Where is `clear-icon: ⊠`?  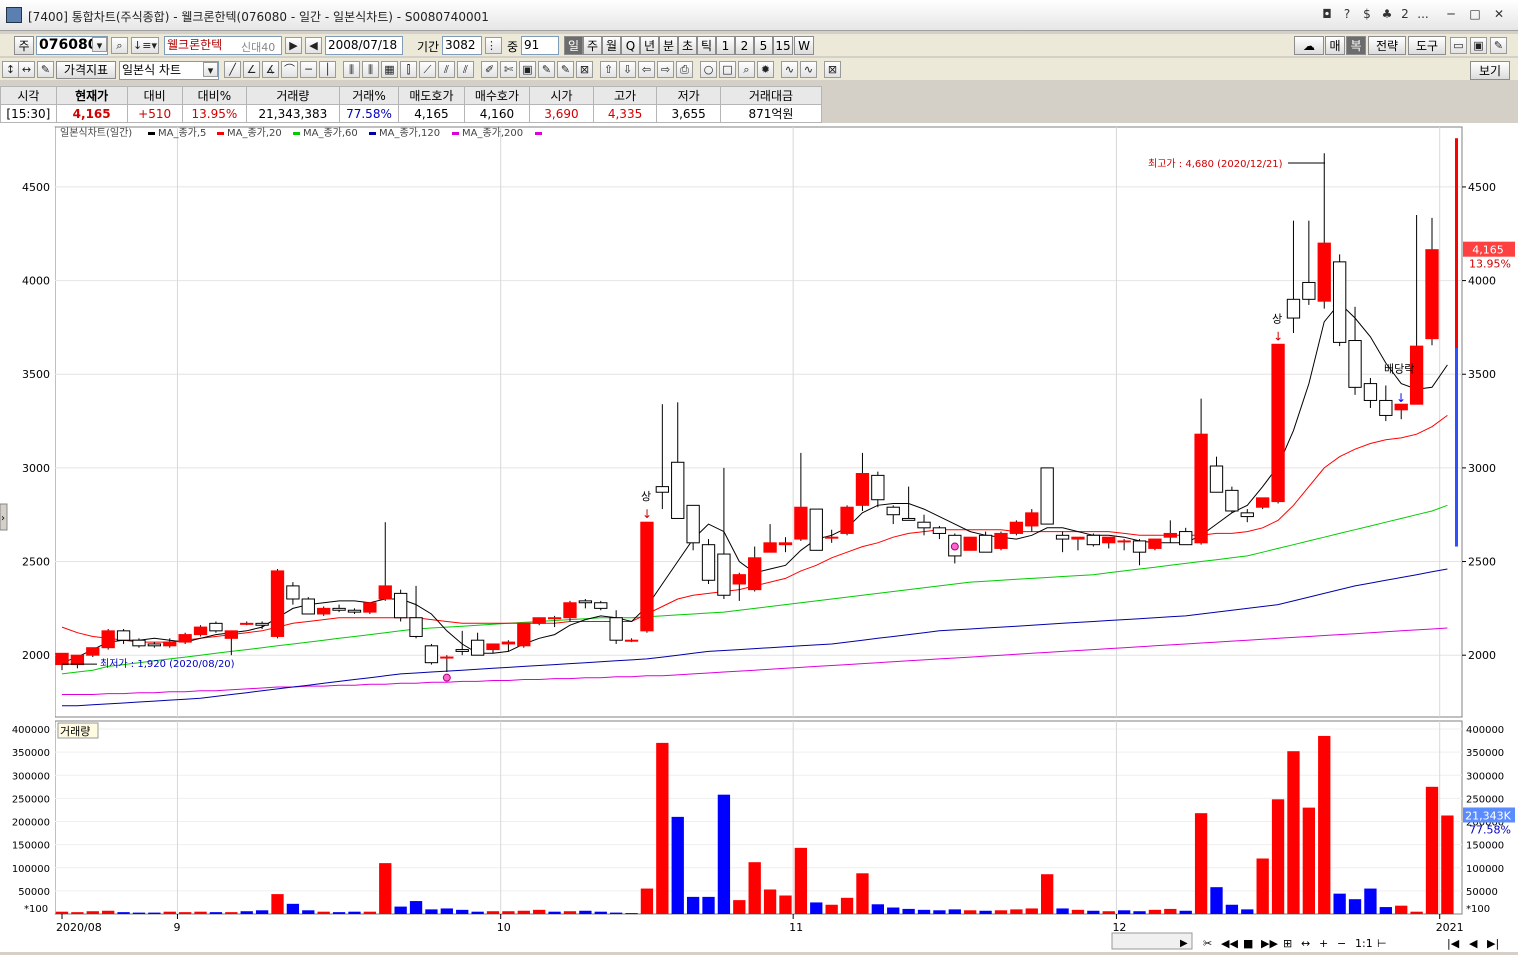 clear-icon: ⊠ is located at coordinates (832, 69).